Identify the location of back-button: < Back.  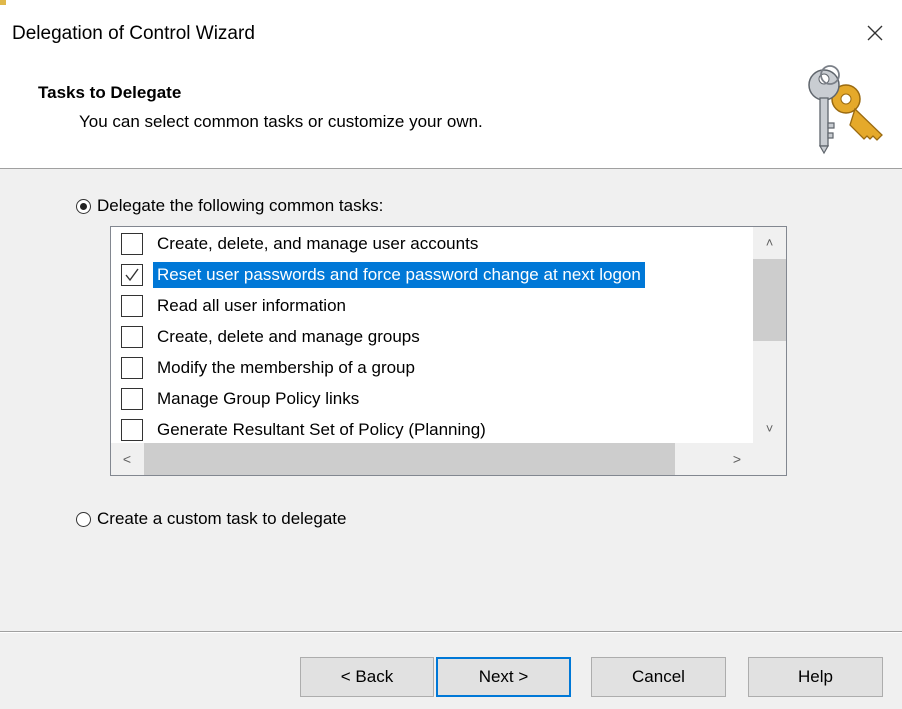
(367, 677).